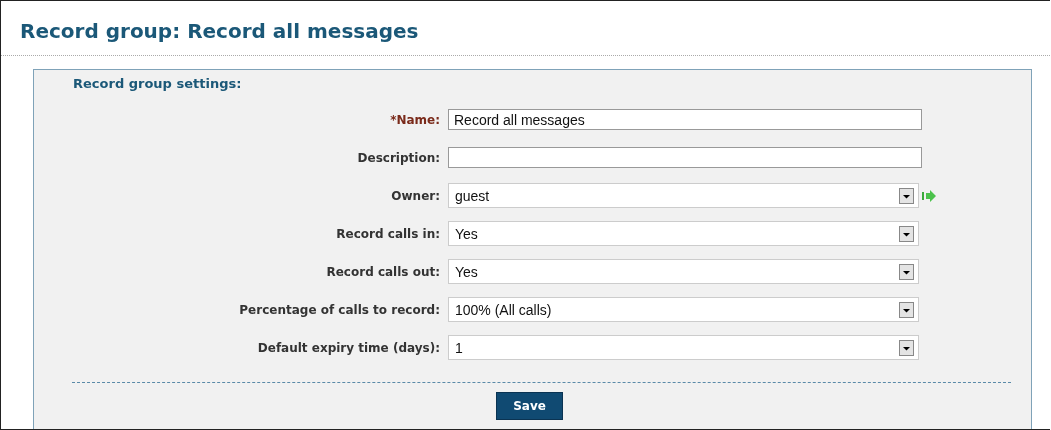 The width and height of the screenshot is (1051, 430). I want to click on field-label: Description:, so click(398, 157).